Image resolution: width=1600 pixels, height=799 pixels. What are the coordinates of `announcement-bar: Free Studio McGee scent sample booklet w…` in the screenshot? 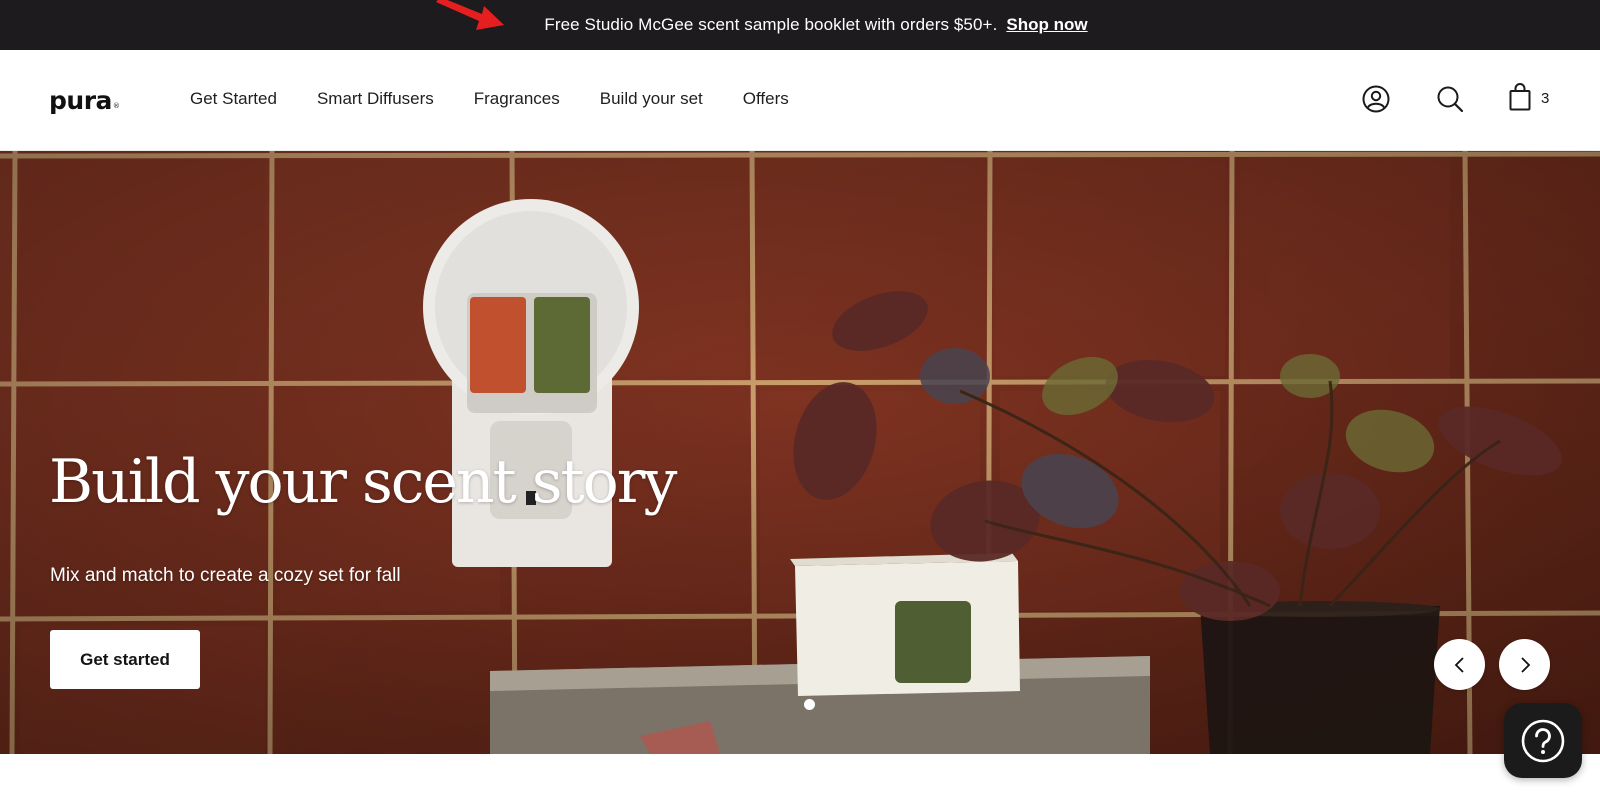 It's located at (800, 25).